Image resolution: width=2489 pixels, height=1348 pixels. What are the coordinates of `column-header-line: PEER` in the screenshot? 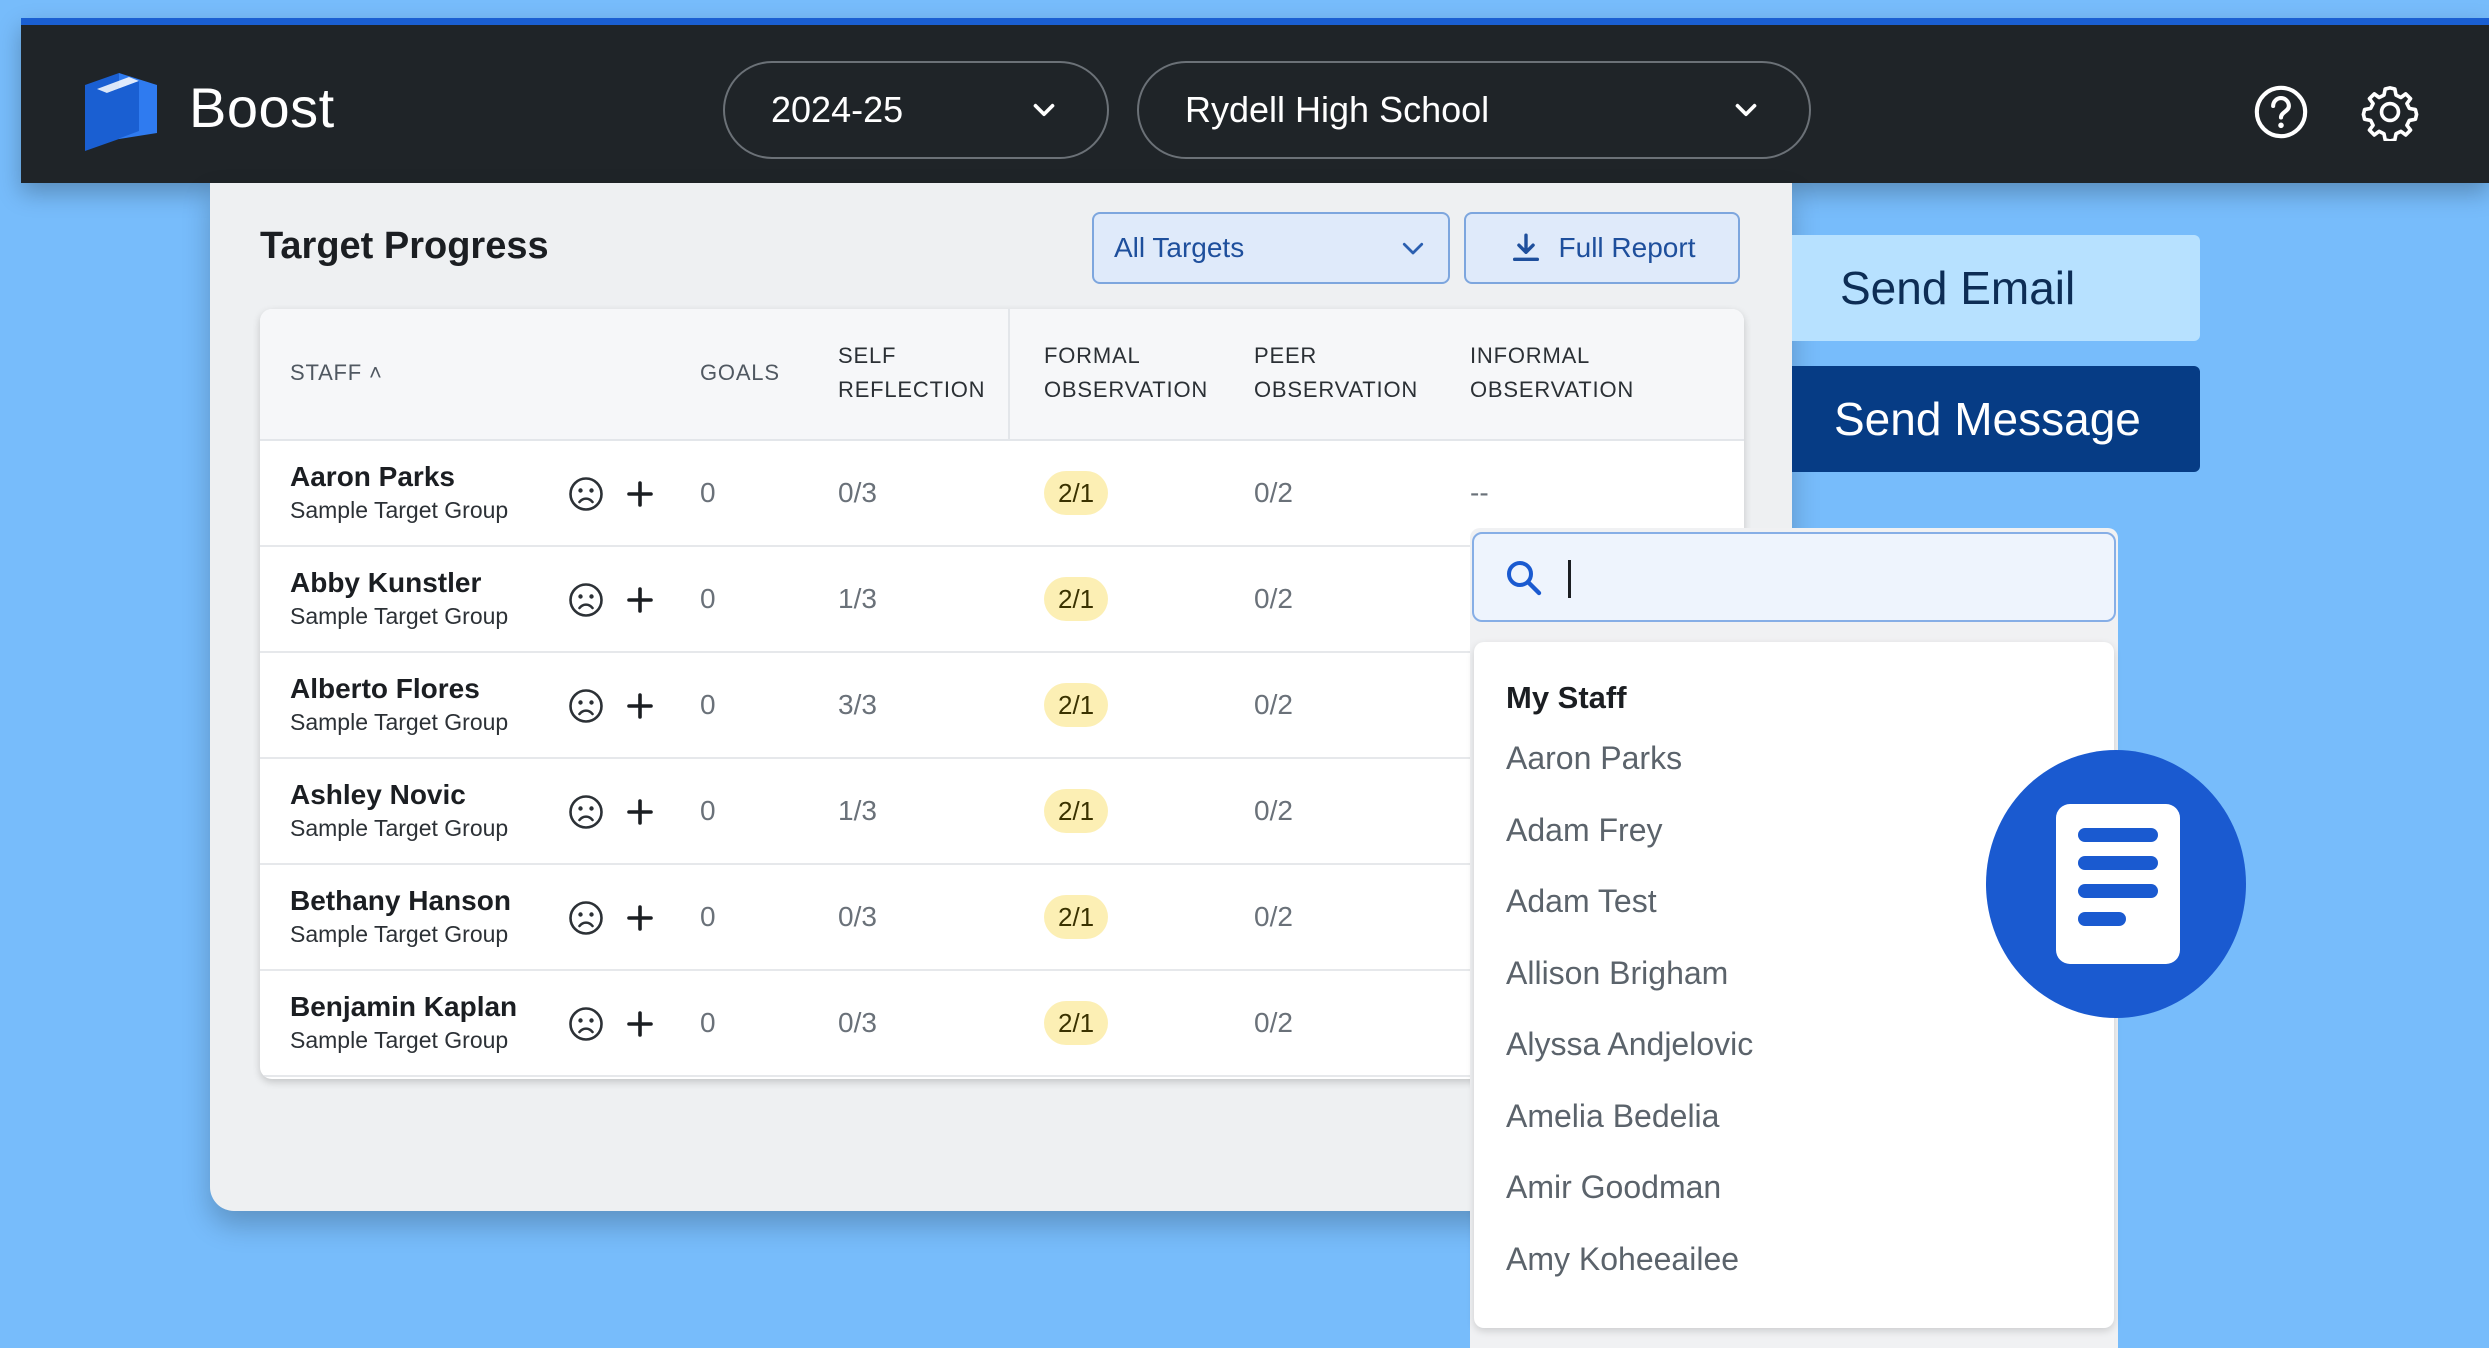 It's located at (1286, 355).